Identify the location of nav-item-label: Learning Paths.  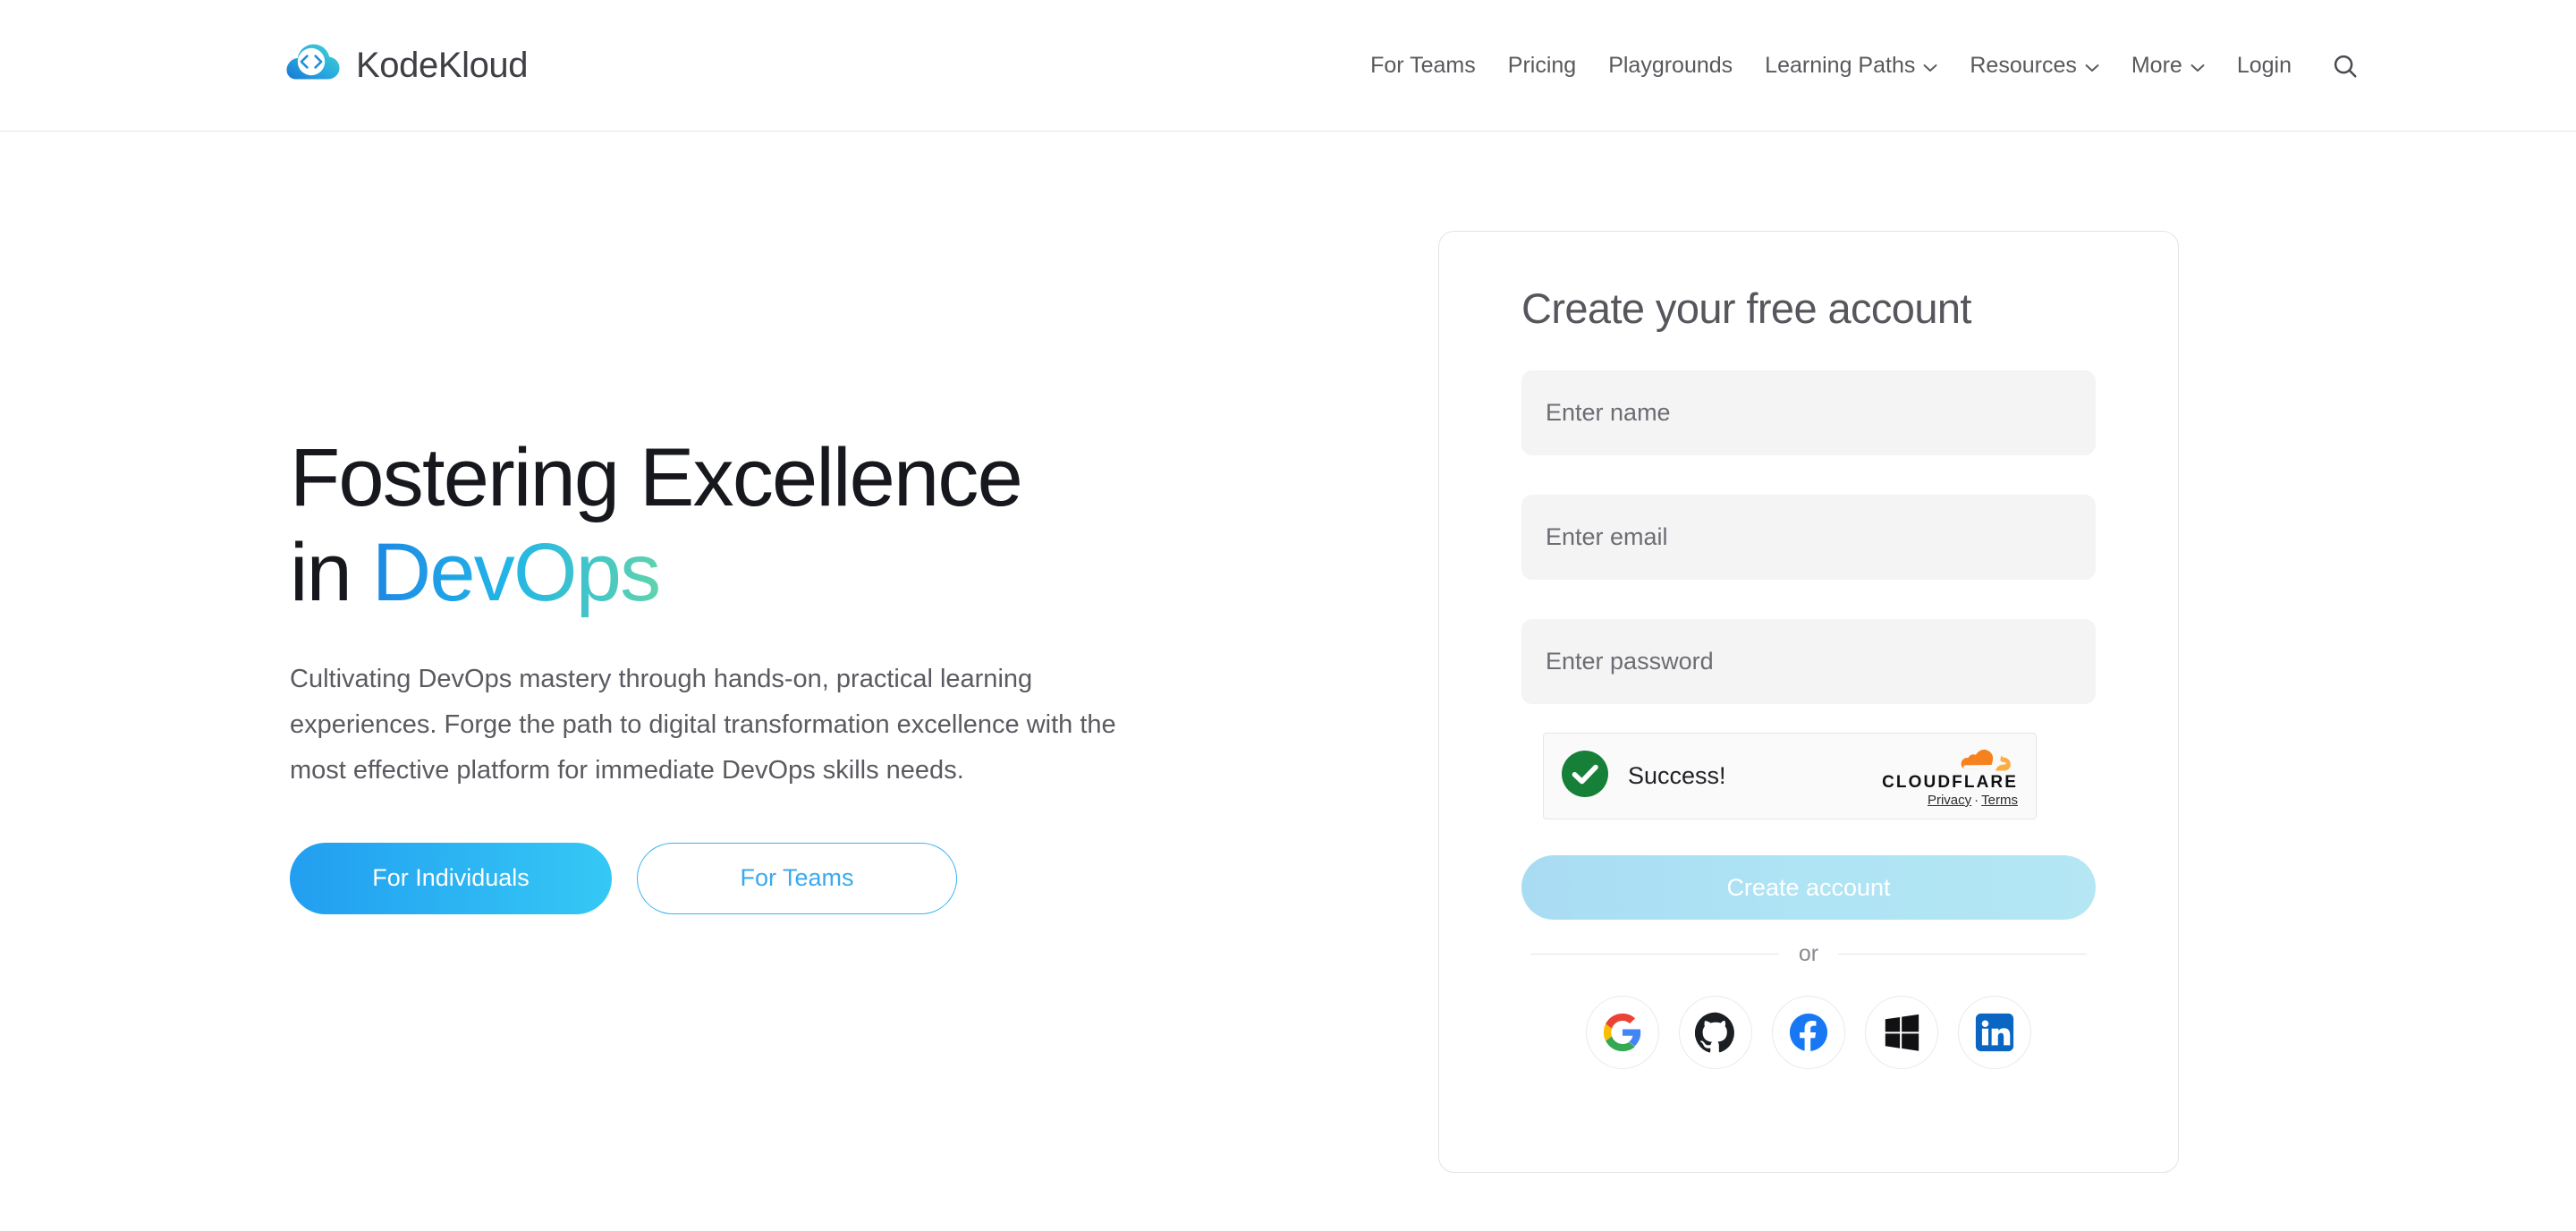
(1840, 65).